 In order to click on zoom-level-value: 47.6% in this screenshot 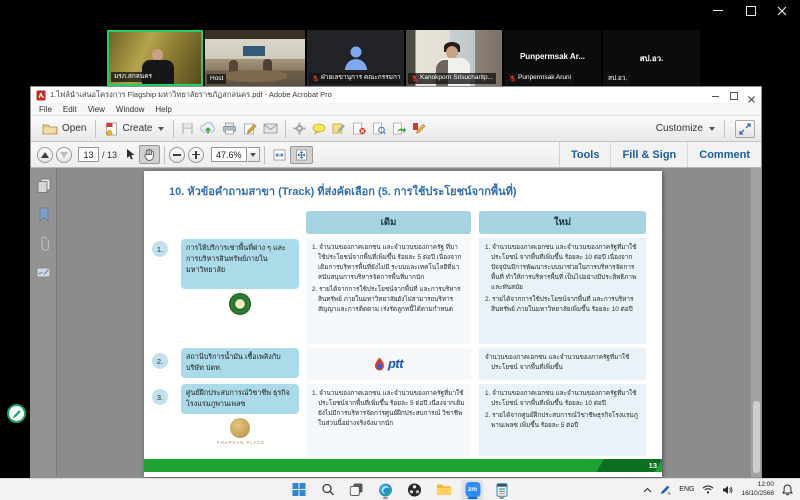, I will do `click(229, 154)`.